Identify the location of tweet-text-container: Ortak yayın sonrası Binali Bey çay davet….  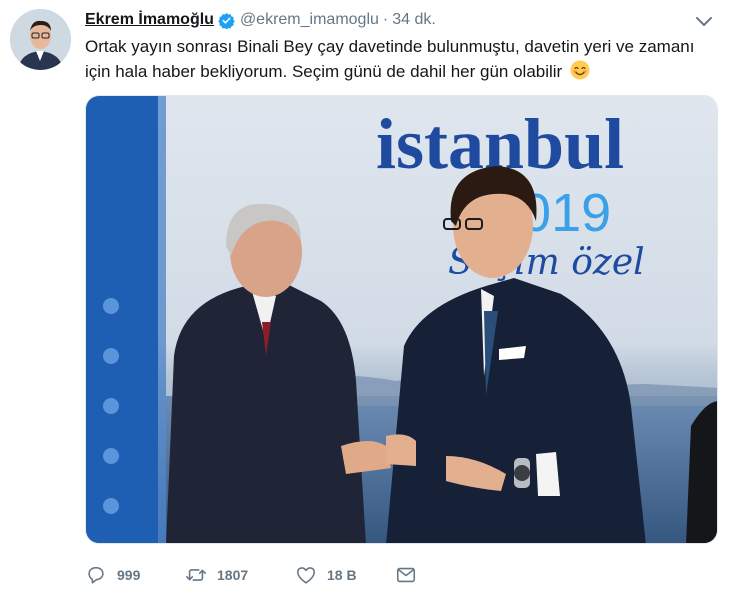
(395, 59).